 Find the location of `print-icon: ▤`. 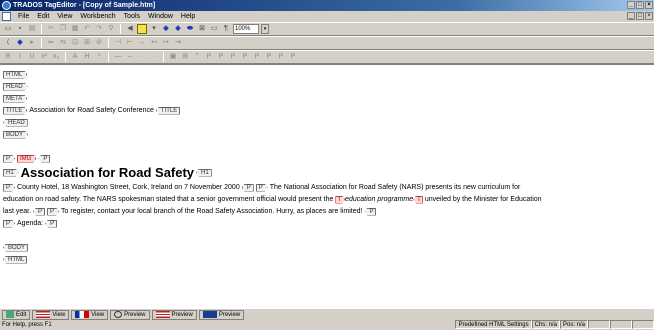

print-icon: ▤ is located at coordinates (32, 29).